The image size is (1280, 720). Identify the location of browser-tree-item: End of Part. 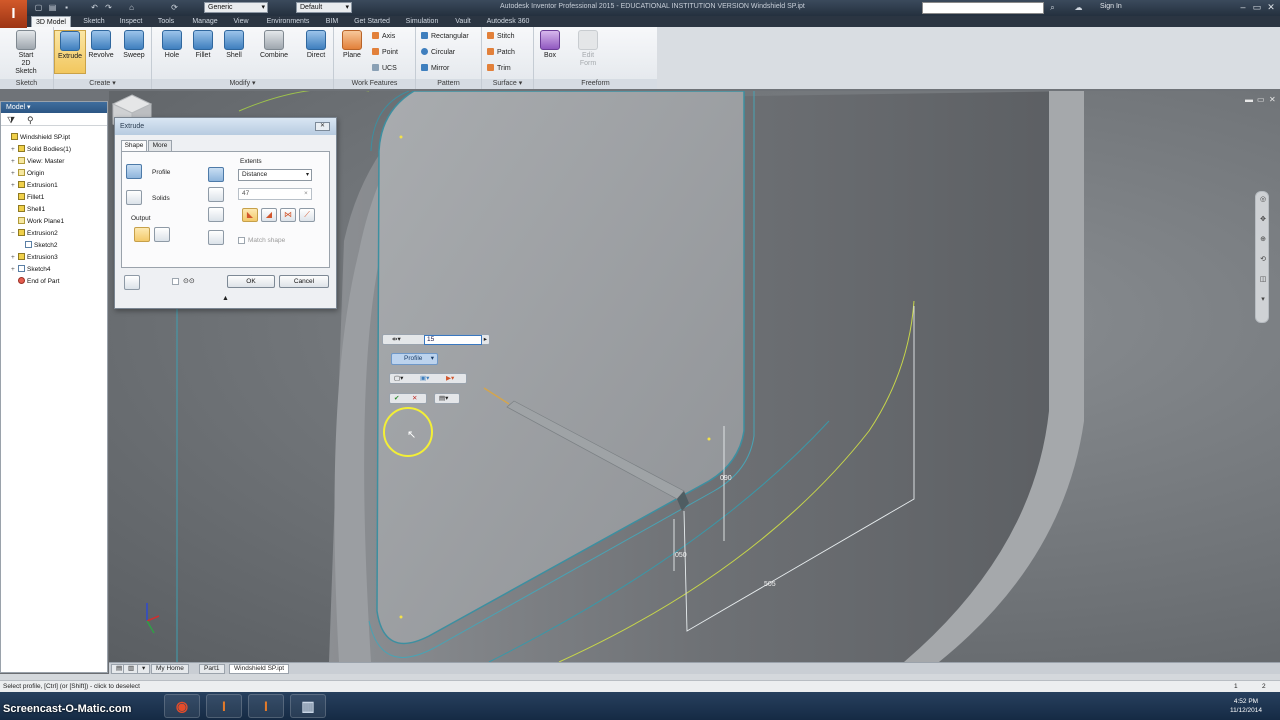
(35, 282).